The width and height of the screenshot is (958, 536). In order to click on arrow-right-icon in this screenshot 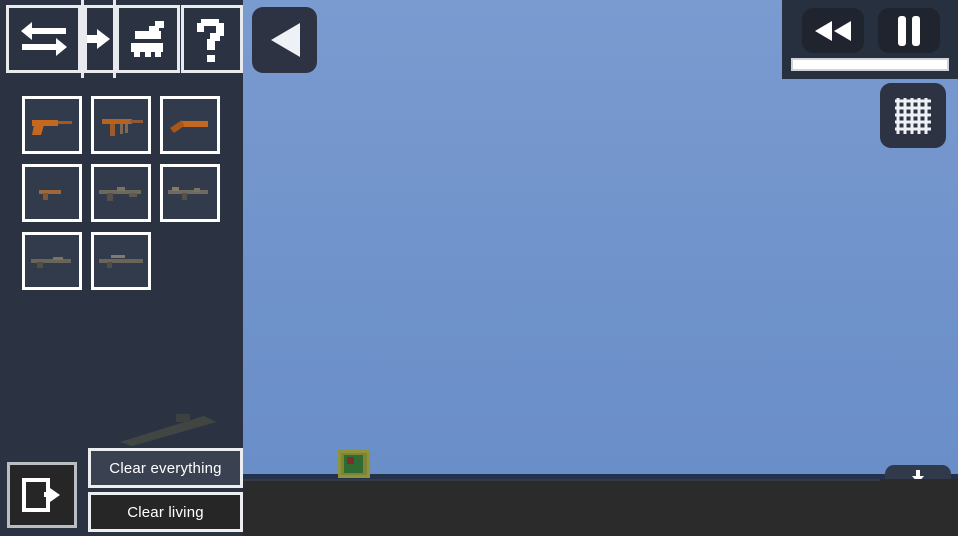, I will do `click(100, 39)`.